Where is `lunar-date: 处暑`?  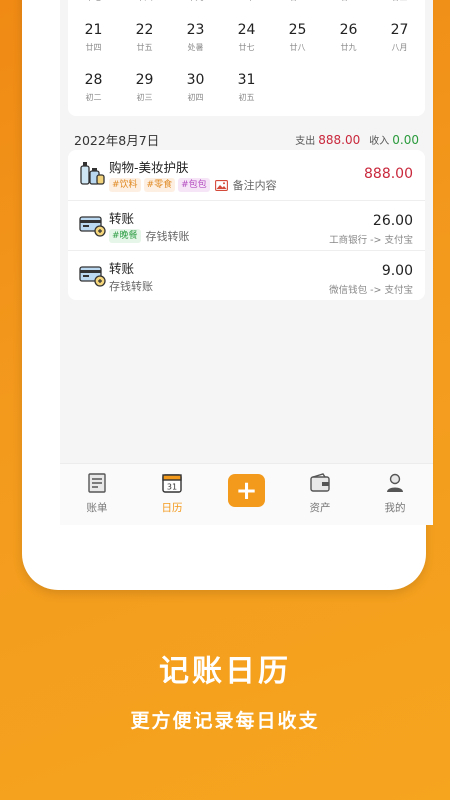 lunar-date: 处暑 is located at coordinates (195, 47).